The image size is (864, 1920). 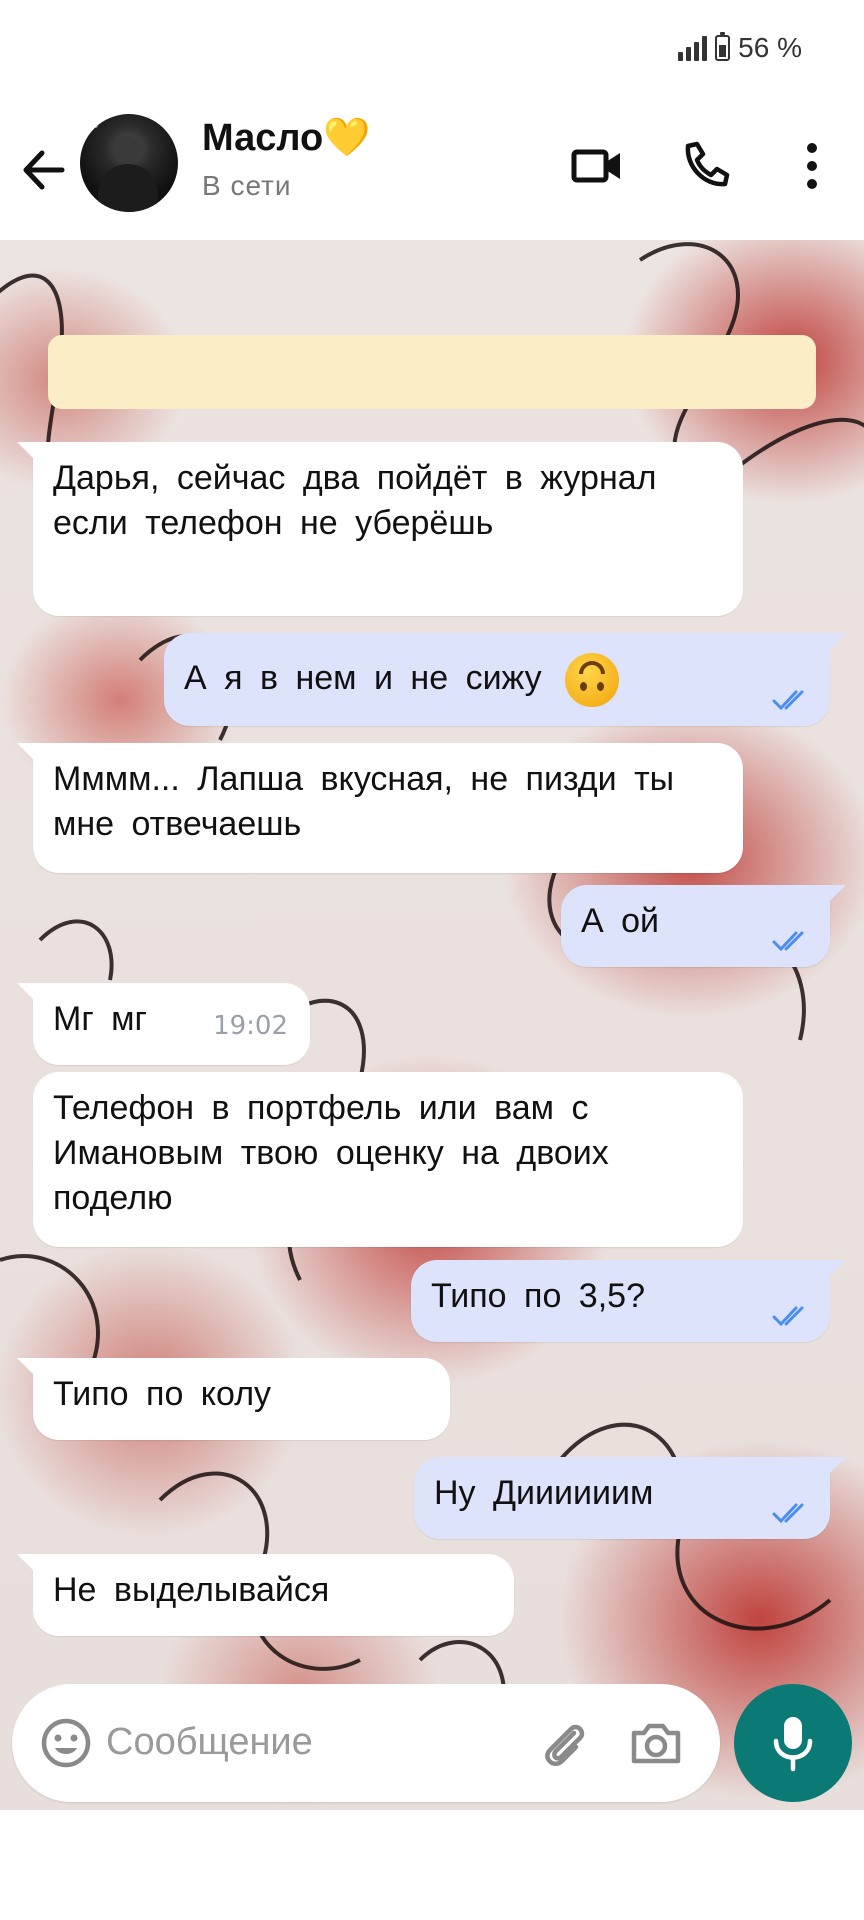 I want to click on status-bar: 56 %, so click(x=432, y=50).